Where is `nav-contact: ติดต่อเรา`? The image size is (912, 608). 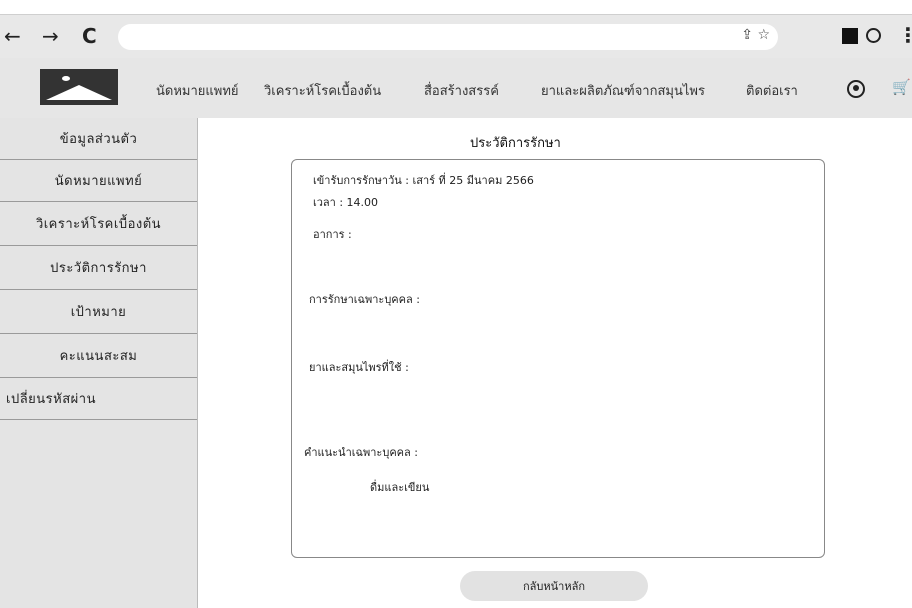 nav-contact: ติดต่อเรา is located at coordinates (772, 90).